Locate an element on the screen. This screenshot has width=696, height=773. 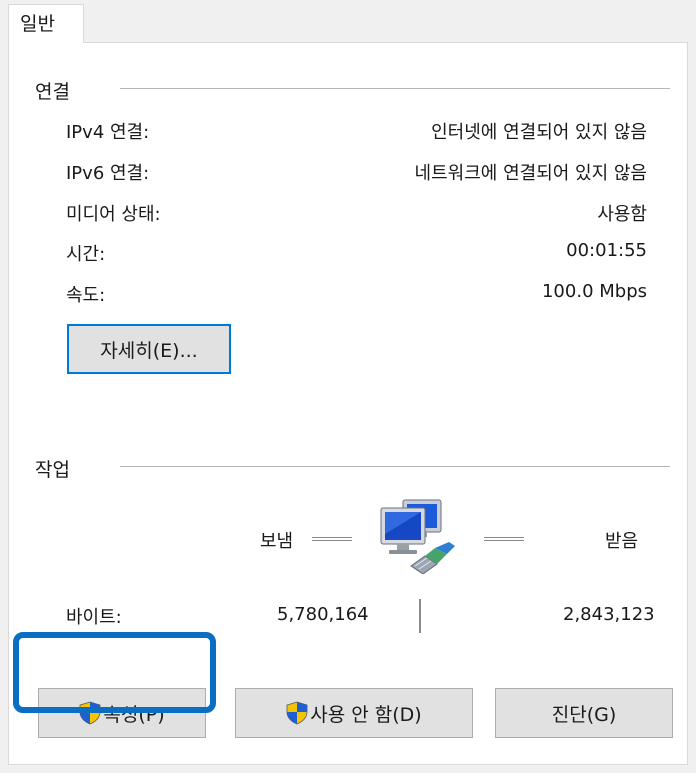
received-label: 받음 is located at coordinates (622, 541).